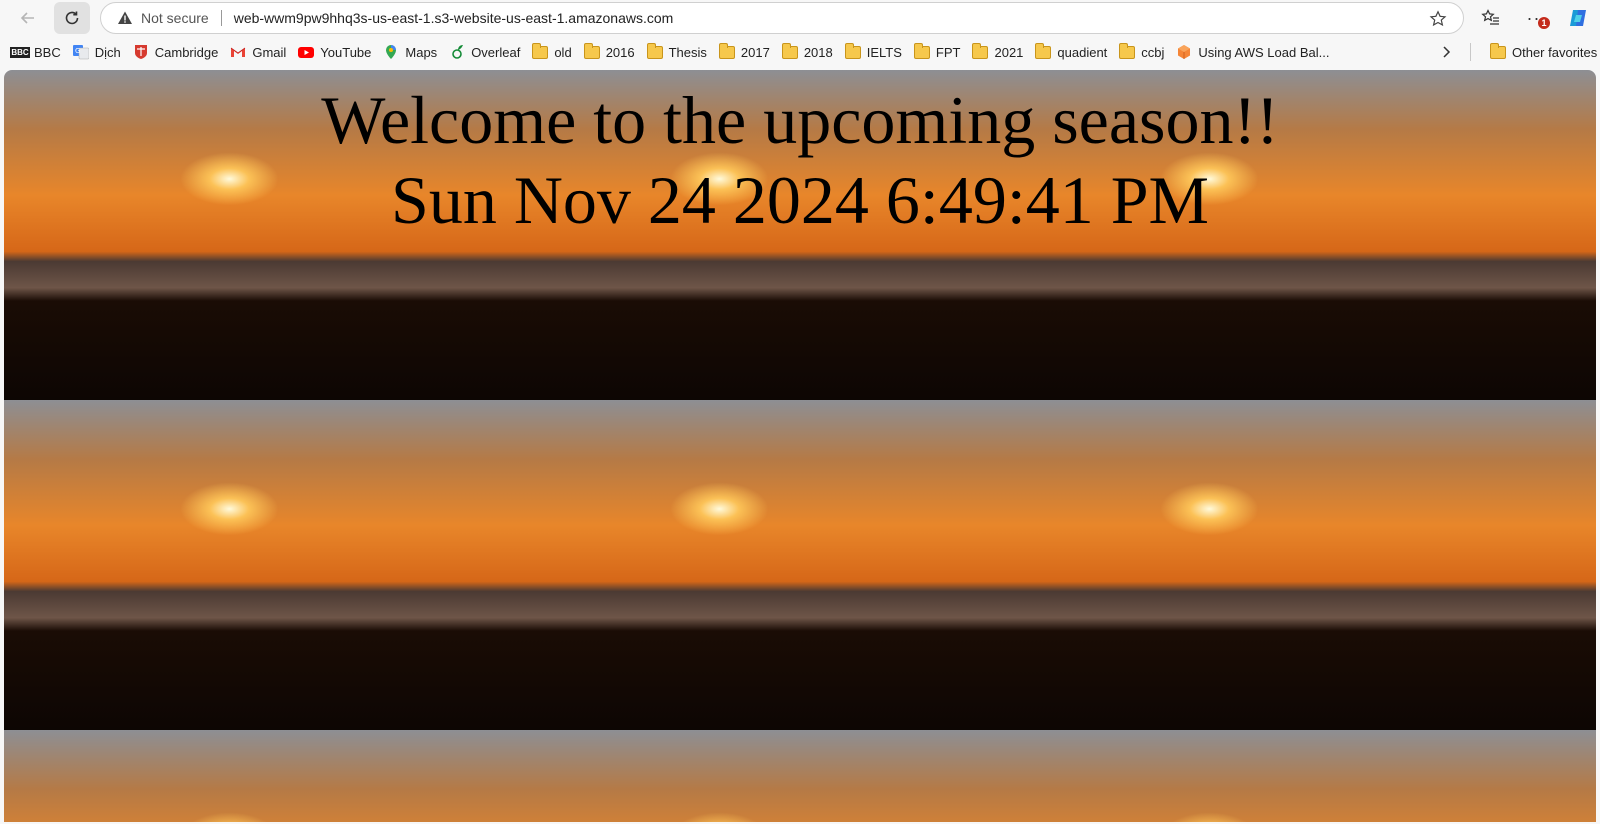 This screenshot has width=1600, height=824. I want to click on cambridge-icon, so click(141, 52).